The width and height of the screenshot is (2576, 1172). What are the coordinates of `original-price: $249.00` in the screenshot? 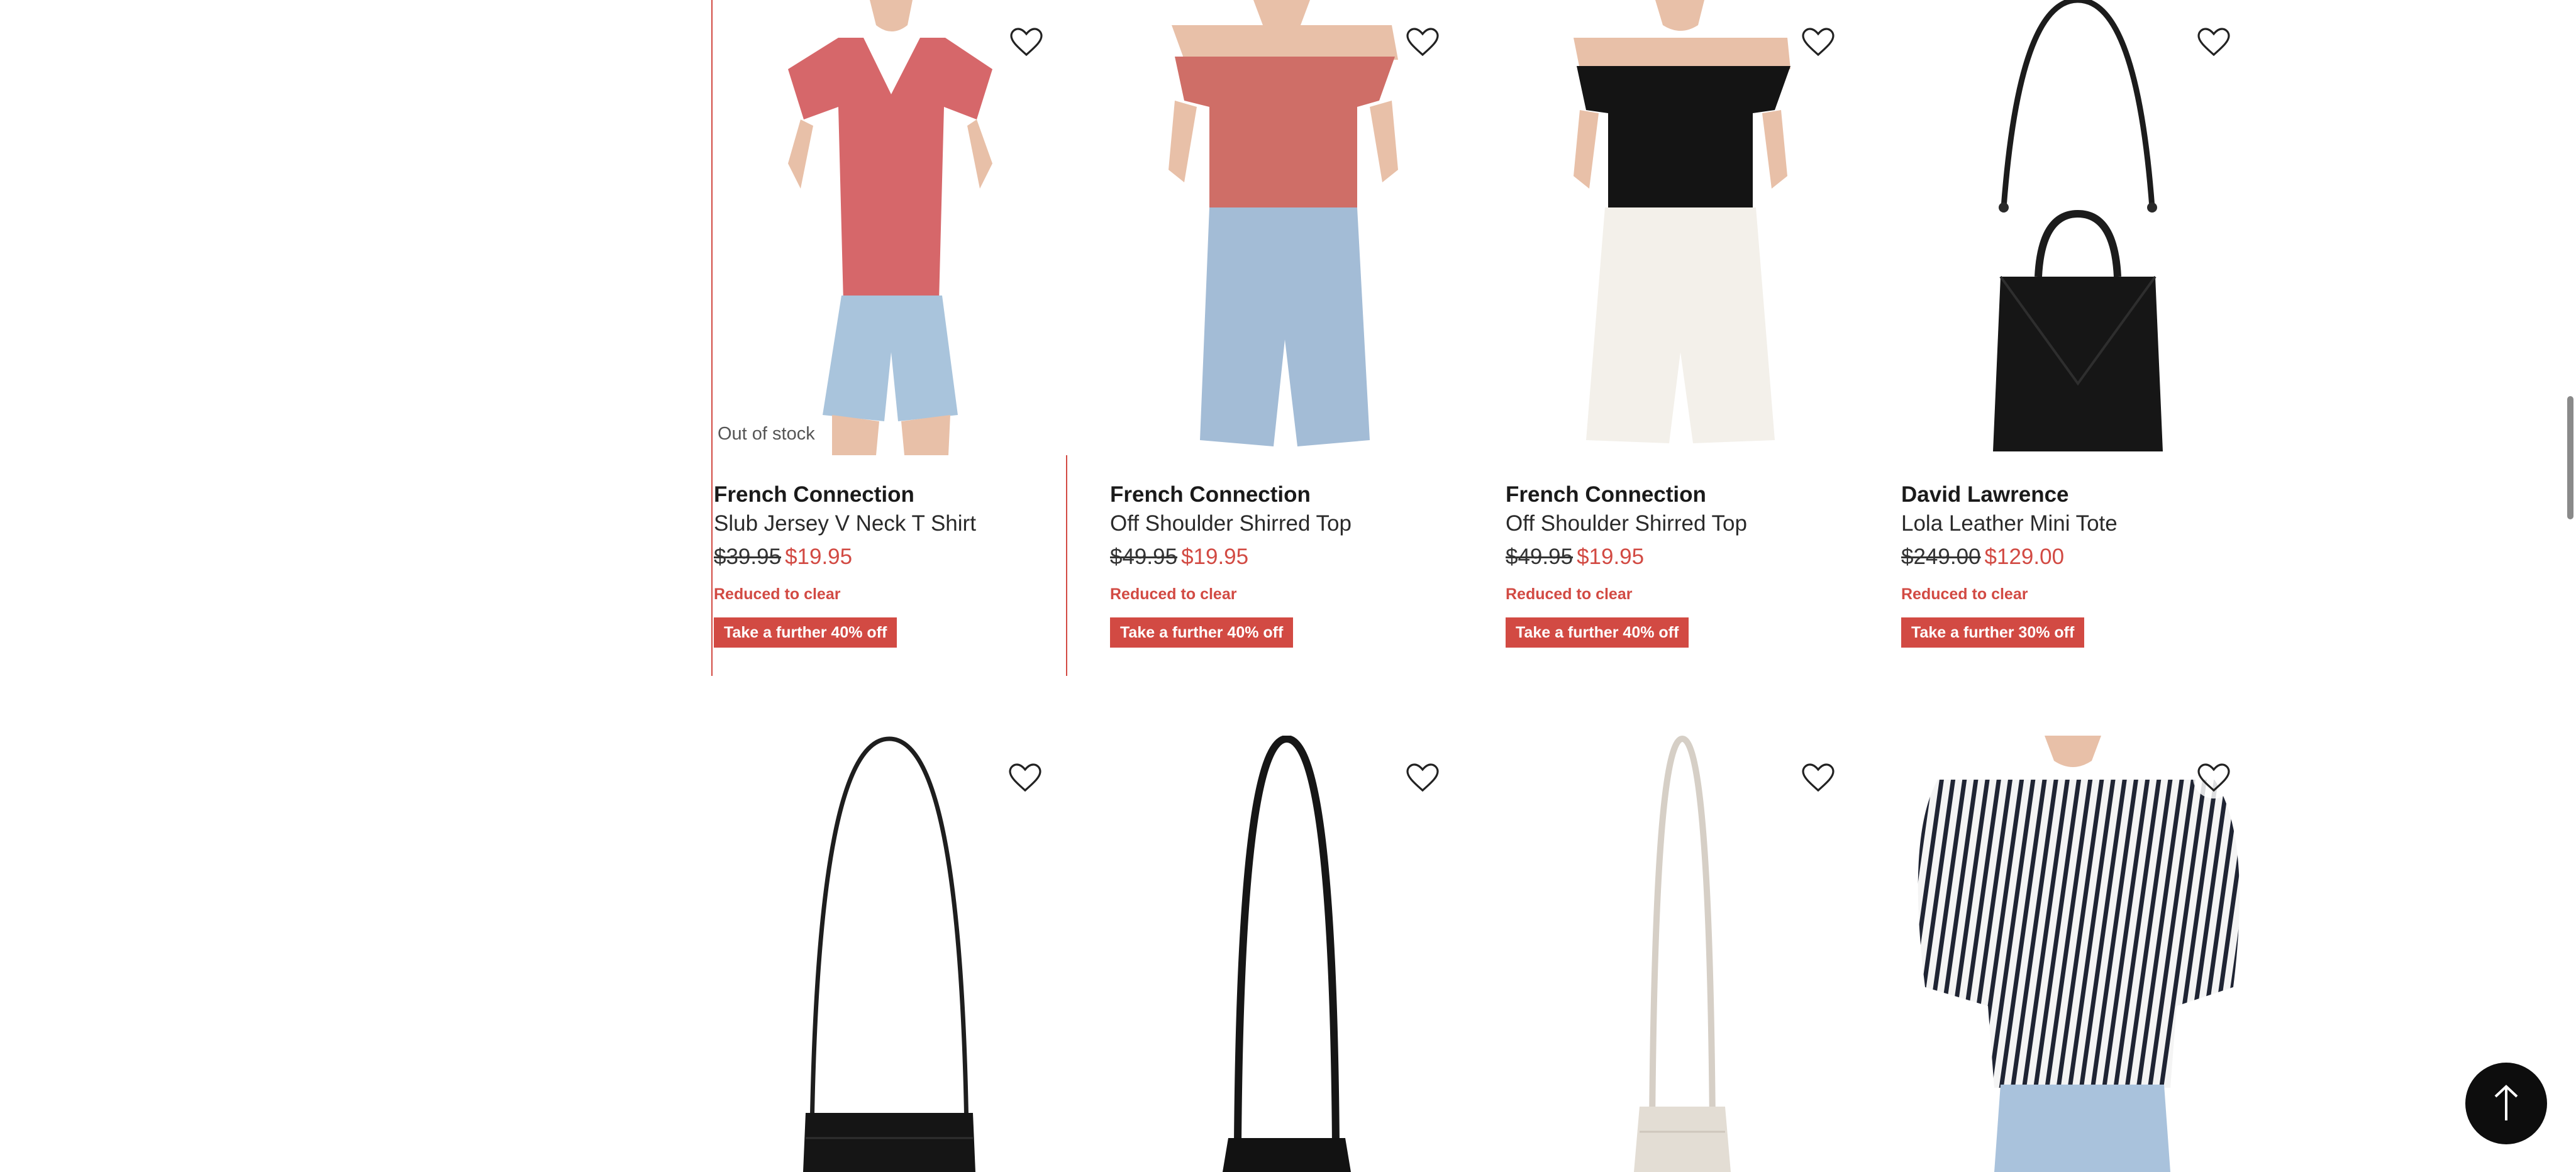 It's located at (1941, 557).